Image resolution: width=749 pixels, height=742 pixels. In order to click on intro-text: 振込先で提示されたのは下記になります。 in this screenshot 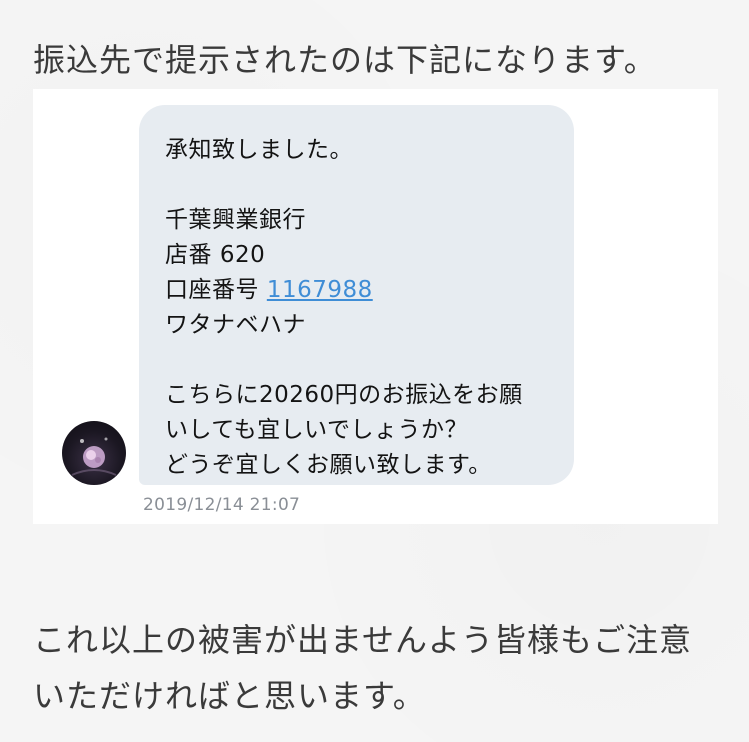, I will do `click(345, 60)`.